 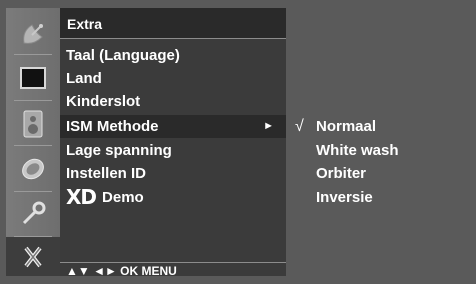 What do you see at coordinates (383, 173) in the screenshot?
I see `submenu-item-orbiter: Orbiter` at bounding box center [383, 173].